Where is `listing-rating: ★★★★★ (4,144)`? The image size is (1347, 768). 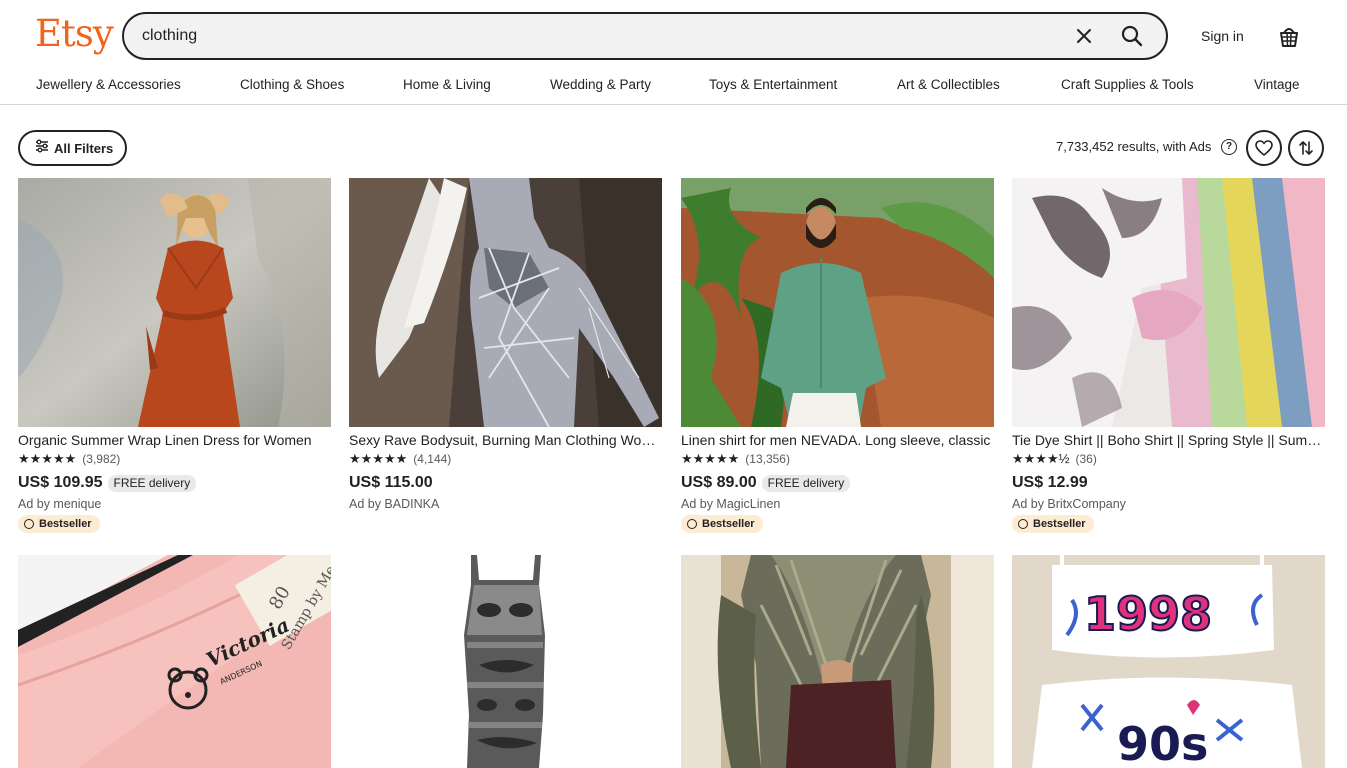 listing-rating: ★★★★★ (4,144) is located at coordinates (400, 459).